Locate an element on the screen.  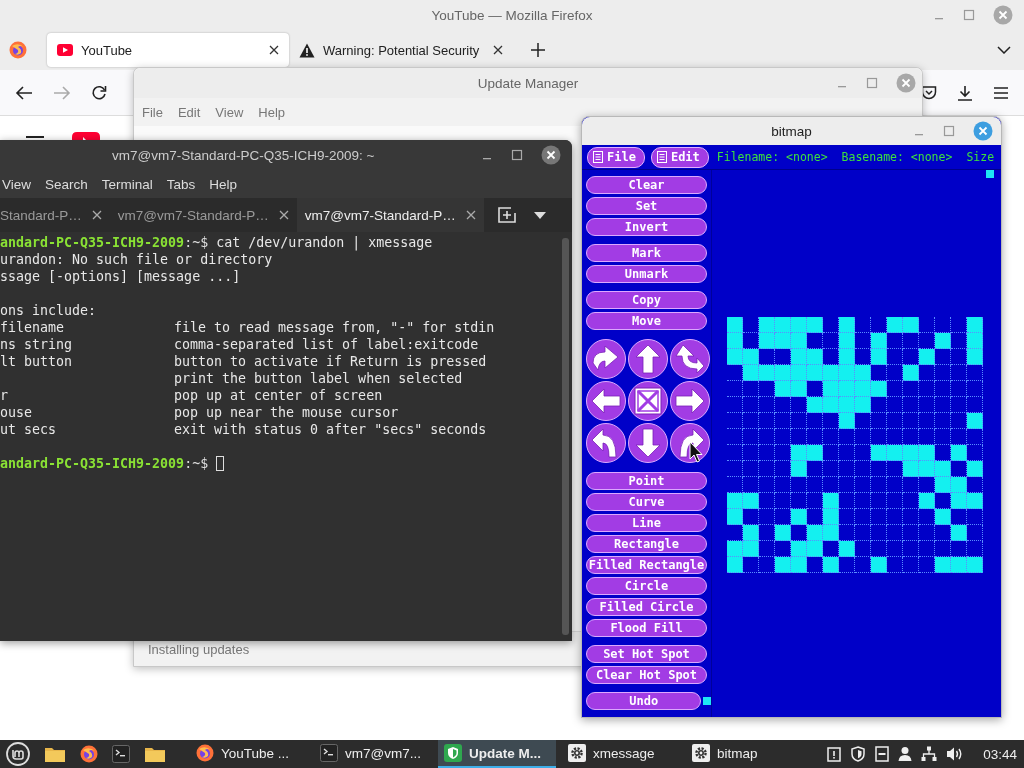
tool-button: Filled Rectangle is located at coordinates (646, 565).